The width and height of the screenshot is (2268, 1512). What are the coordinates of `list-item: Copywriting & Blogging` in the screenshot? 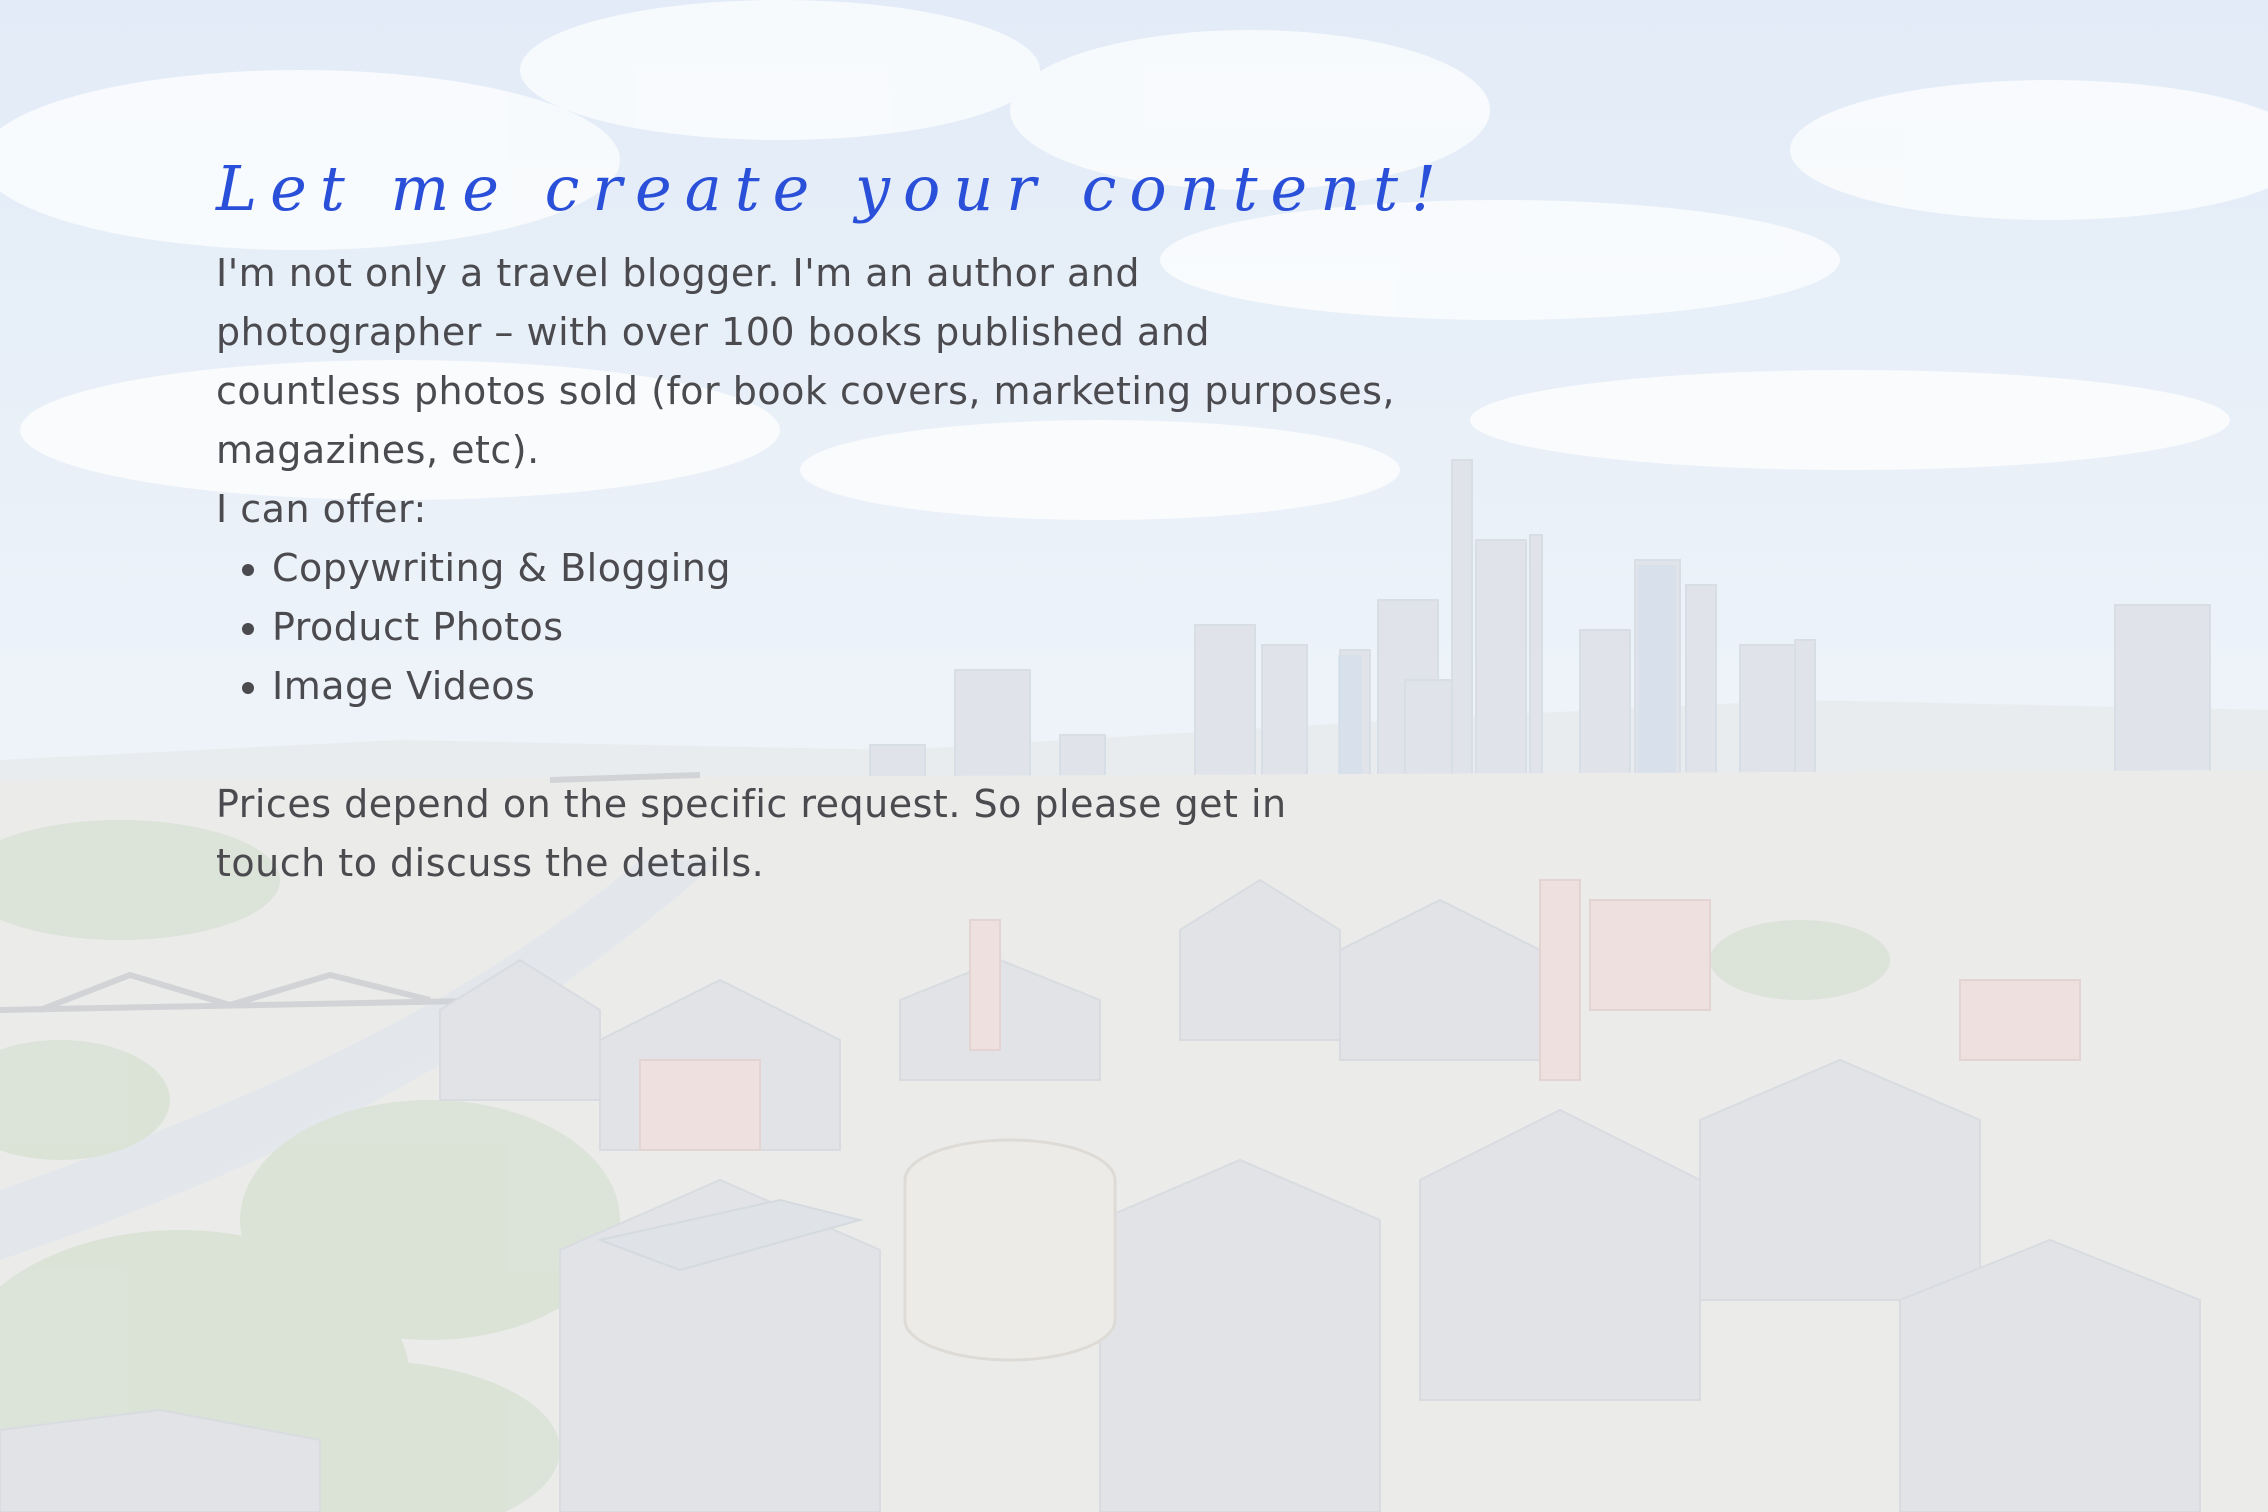 It's located at (834, 568).